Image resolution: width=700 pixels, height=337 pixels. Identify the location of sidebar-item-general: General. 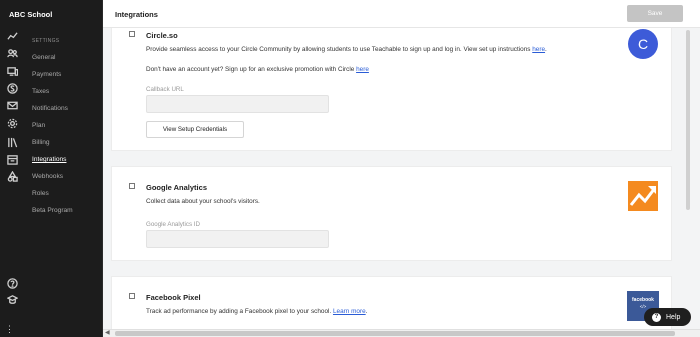
(43, 57).